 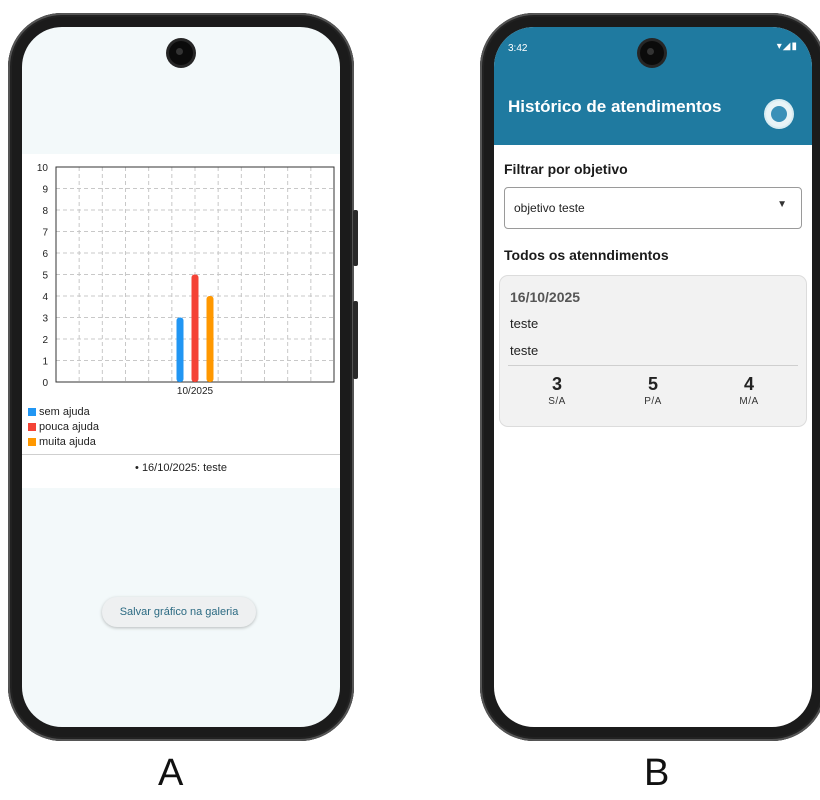 What do you see at coordinates (557, 401) in the screenshot?
I see `stat-label: S/A` at bounding box center [557, 401].